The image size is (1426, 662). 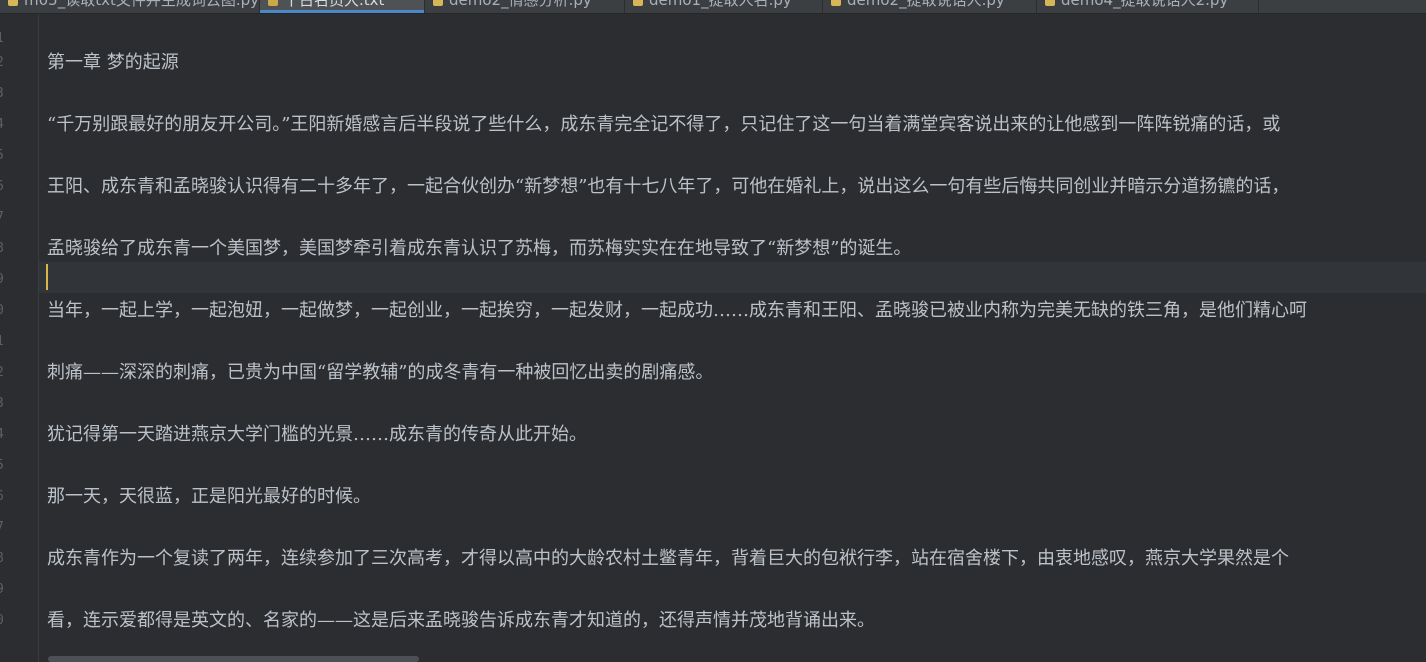 I want to click on tab-label: 干古名员大.txt, so click(x=334, y=4).